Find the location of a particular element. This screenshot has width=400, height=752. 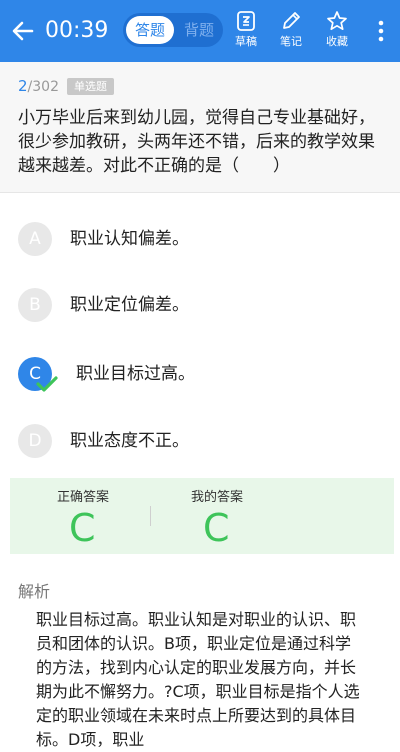

option-letter: A is located at coordinates (35, 239).